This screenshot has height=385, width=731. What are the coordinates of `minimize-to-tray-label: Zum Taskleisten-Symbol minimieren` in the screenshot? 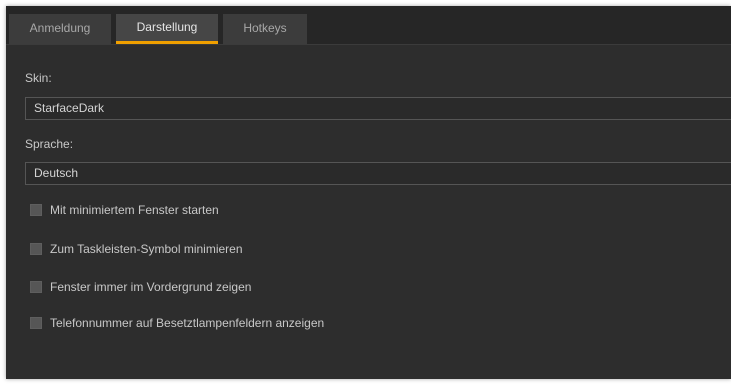 It's located at (146, 249).